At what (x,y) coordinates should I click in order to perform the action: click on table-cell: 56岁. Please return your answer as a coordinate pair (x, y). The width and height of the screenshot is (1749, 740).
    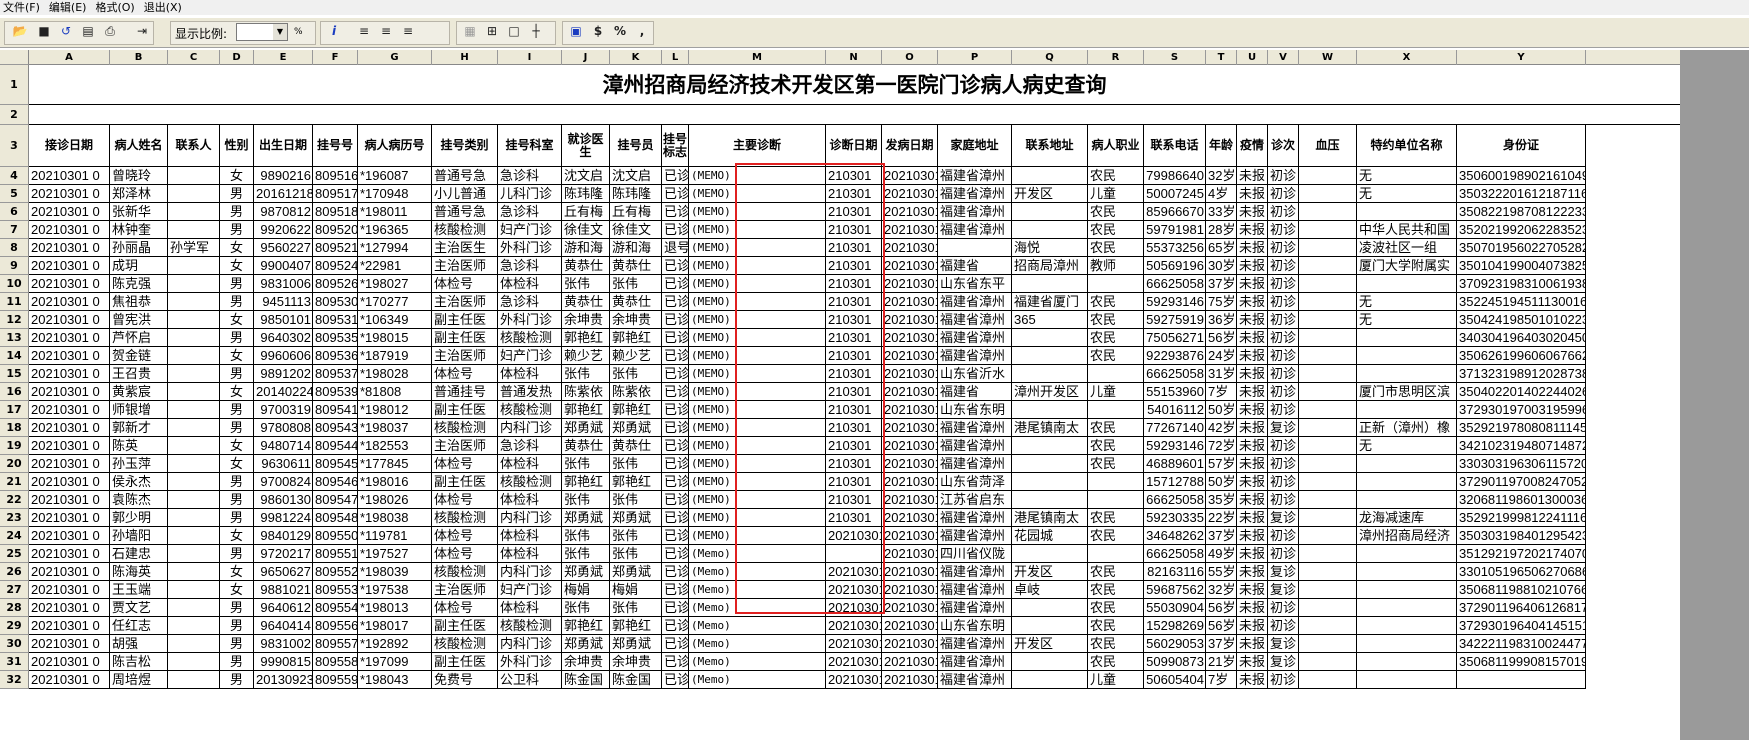
    Looking at the image, I should click on (1221, 608).